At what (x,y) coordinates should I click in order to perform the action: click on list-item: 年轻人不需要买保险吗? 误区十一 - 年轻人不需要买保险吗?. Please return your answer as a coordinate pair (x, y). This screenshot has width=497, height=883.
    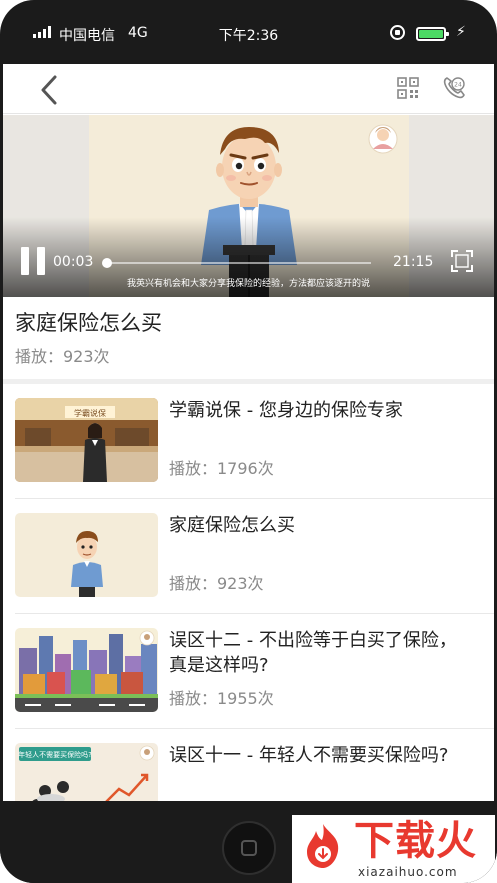
    Looking at the image, I should click on (248, 765).